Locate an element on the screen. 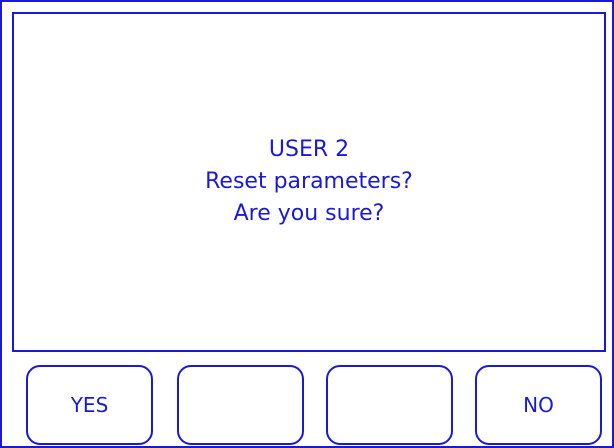  no-button: NO is located at coordinates (538, 405).